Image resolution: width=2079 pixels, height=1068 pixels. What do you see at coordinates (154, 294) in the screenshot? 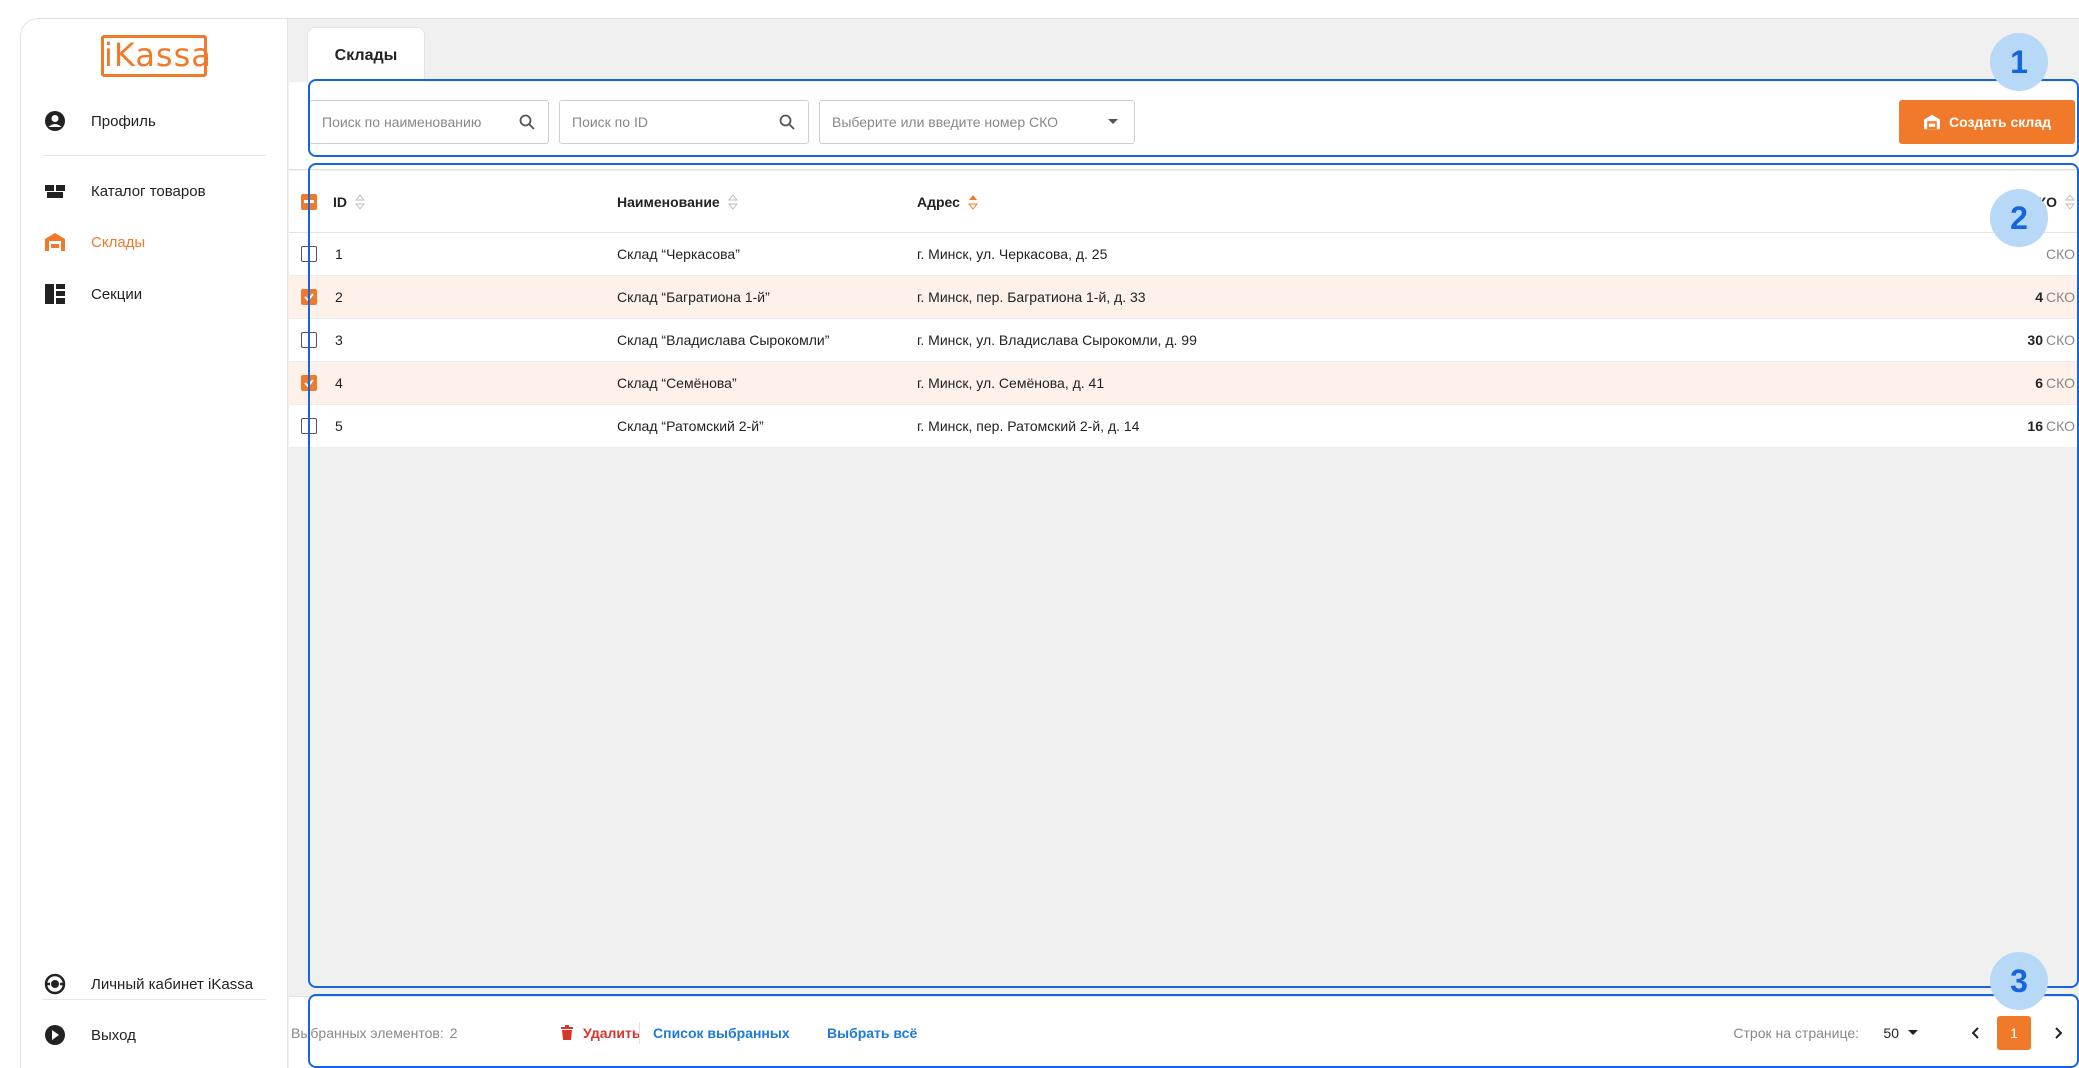
I see `sidebar-item-sections: Секции` at bounding box center [154, 294].